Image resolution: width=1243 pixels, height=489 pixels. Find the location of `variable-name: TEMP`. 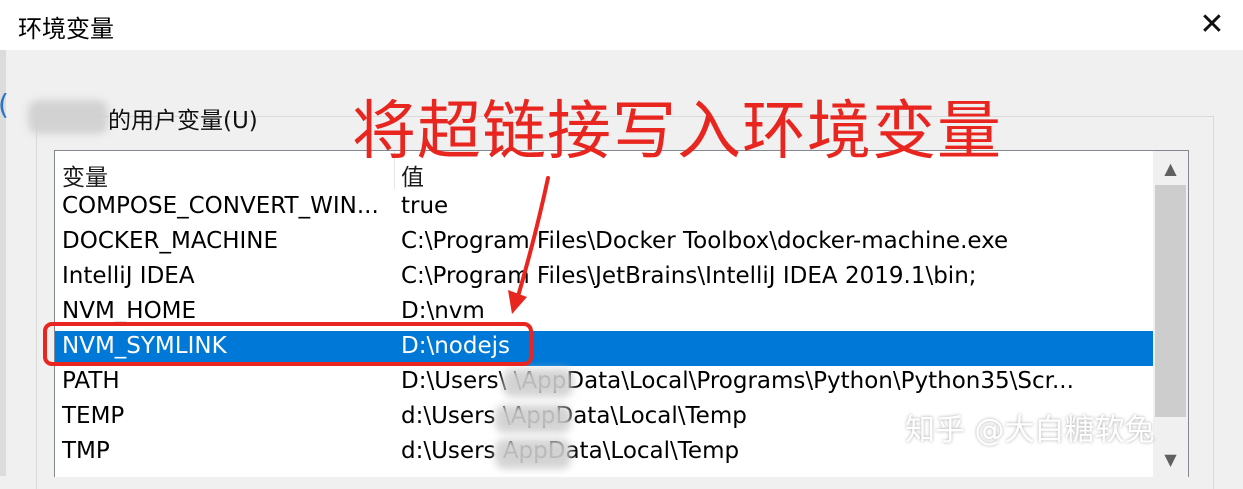

variable-name: TEMP is located at coordinates (93, 416).